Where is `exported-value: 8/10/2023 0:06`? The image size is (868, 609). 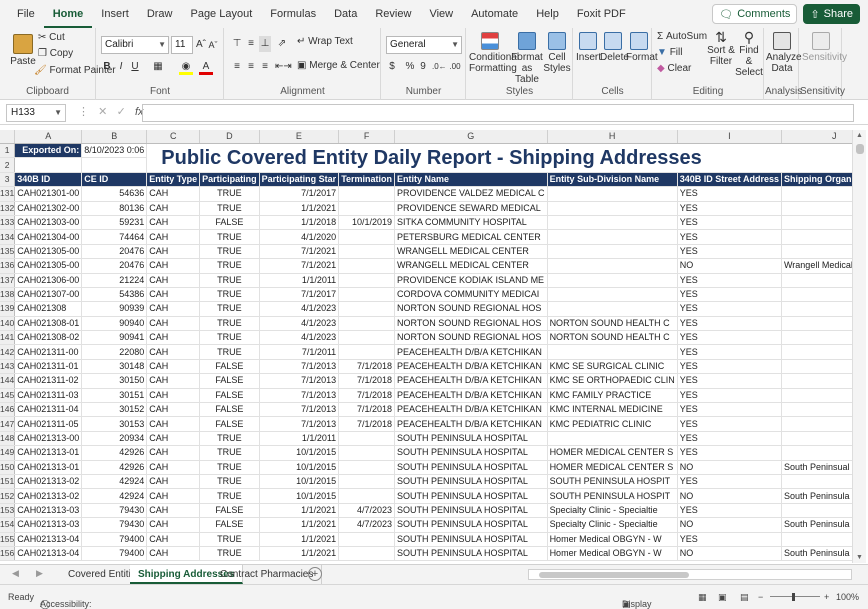
exported-value: 8/10/2023 0:06 is located at coordinates (114, 151).